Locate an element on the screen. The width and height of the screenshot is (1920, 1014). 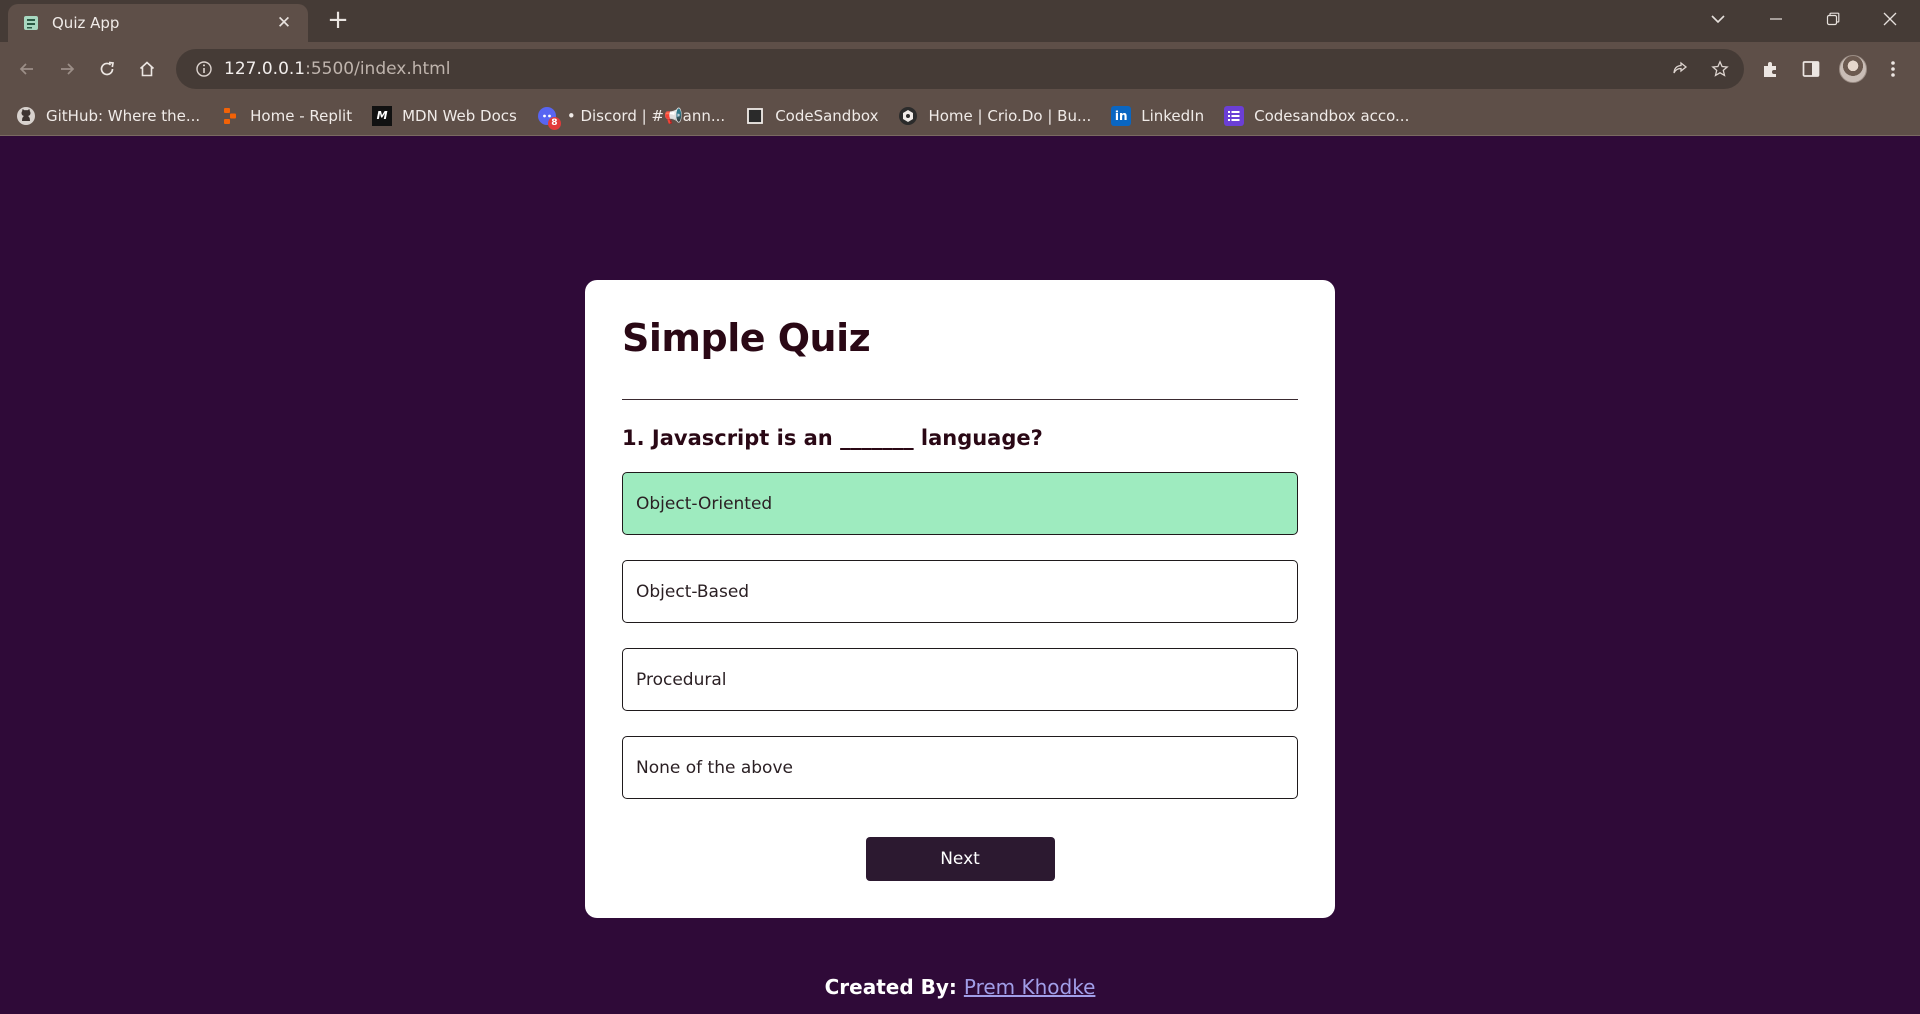
tab-close-icon: ✕ is located at coordinates (284, 23).